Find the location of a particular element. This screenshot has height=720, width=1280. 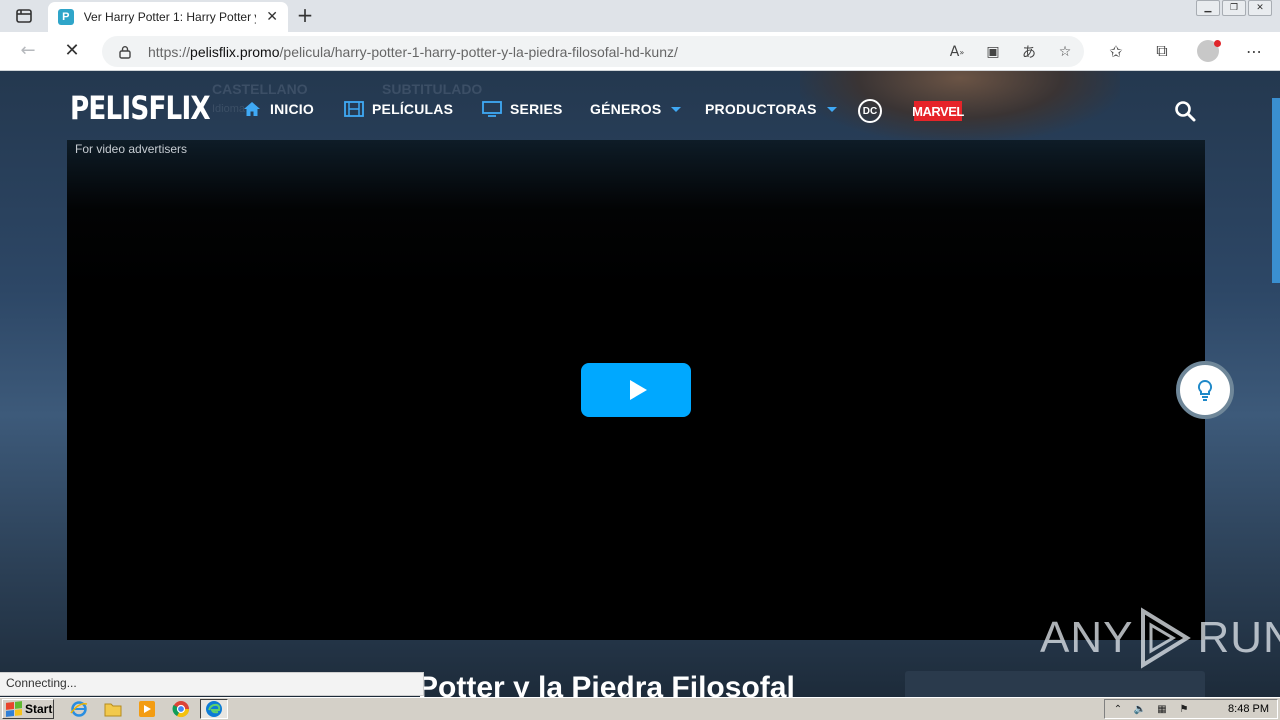

nav-peliculas-label: PELÍCULAS is located at coordinates (413, 109).